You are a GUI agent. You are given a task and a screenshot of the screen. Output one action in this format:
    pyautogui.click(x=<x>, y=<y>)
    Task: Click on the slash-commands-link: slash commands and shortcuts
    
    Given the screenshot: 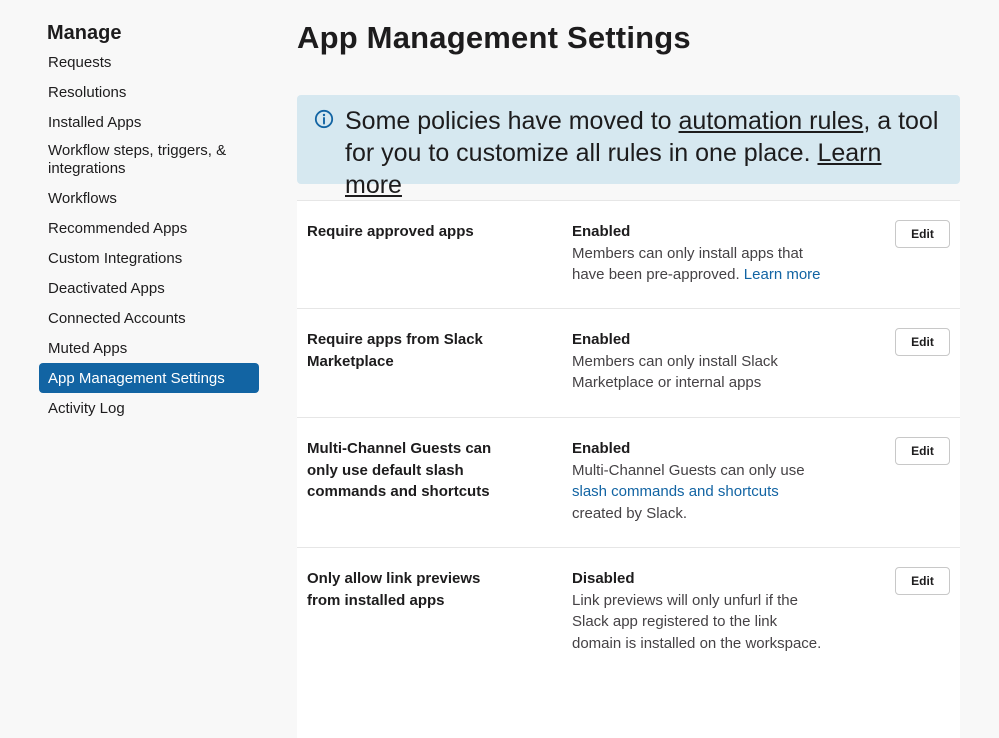 What is the action you would take?
    pyautogui.click(x=675, y=491)
    